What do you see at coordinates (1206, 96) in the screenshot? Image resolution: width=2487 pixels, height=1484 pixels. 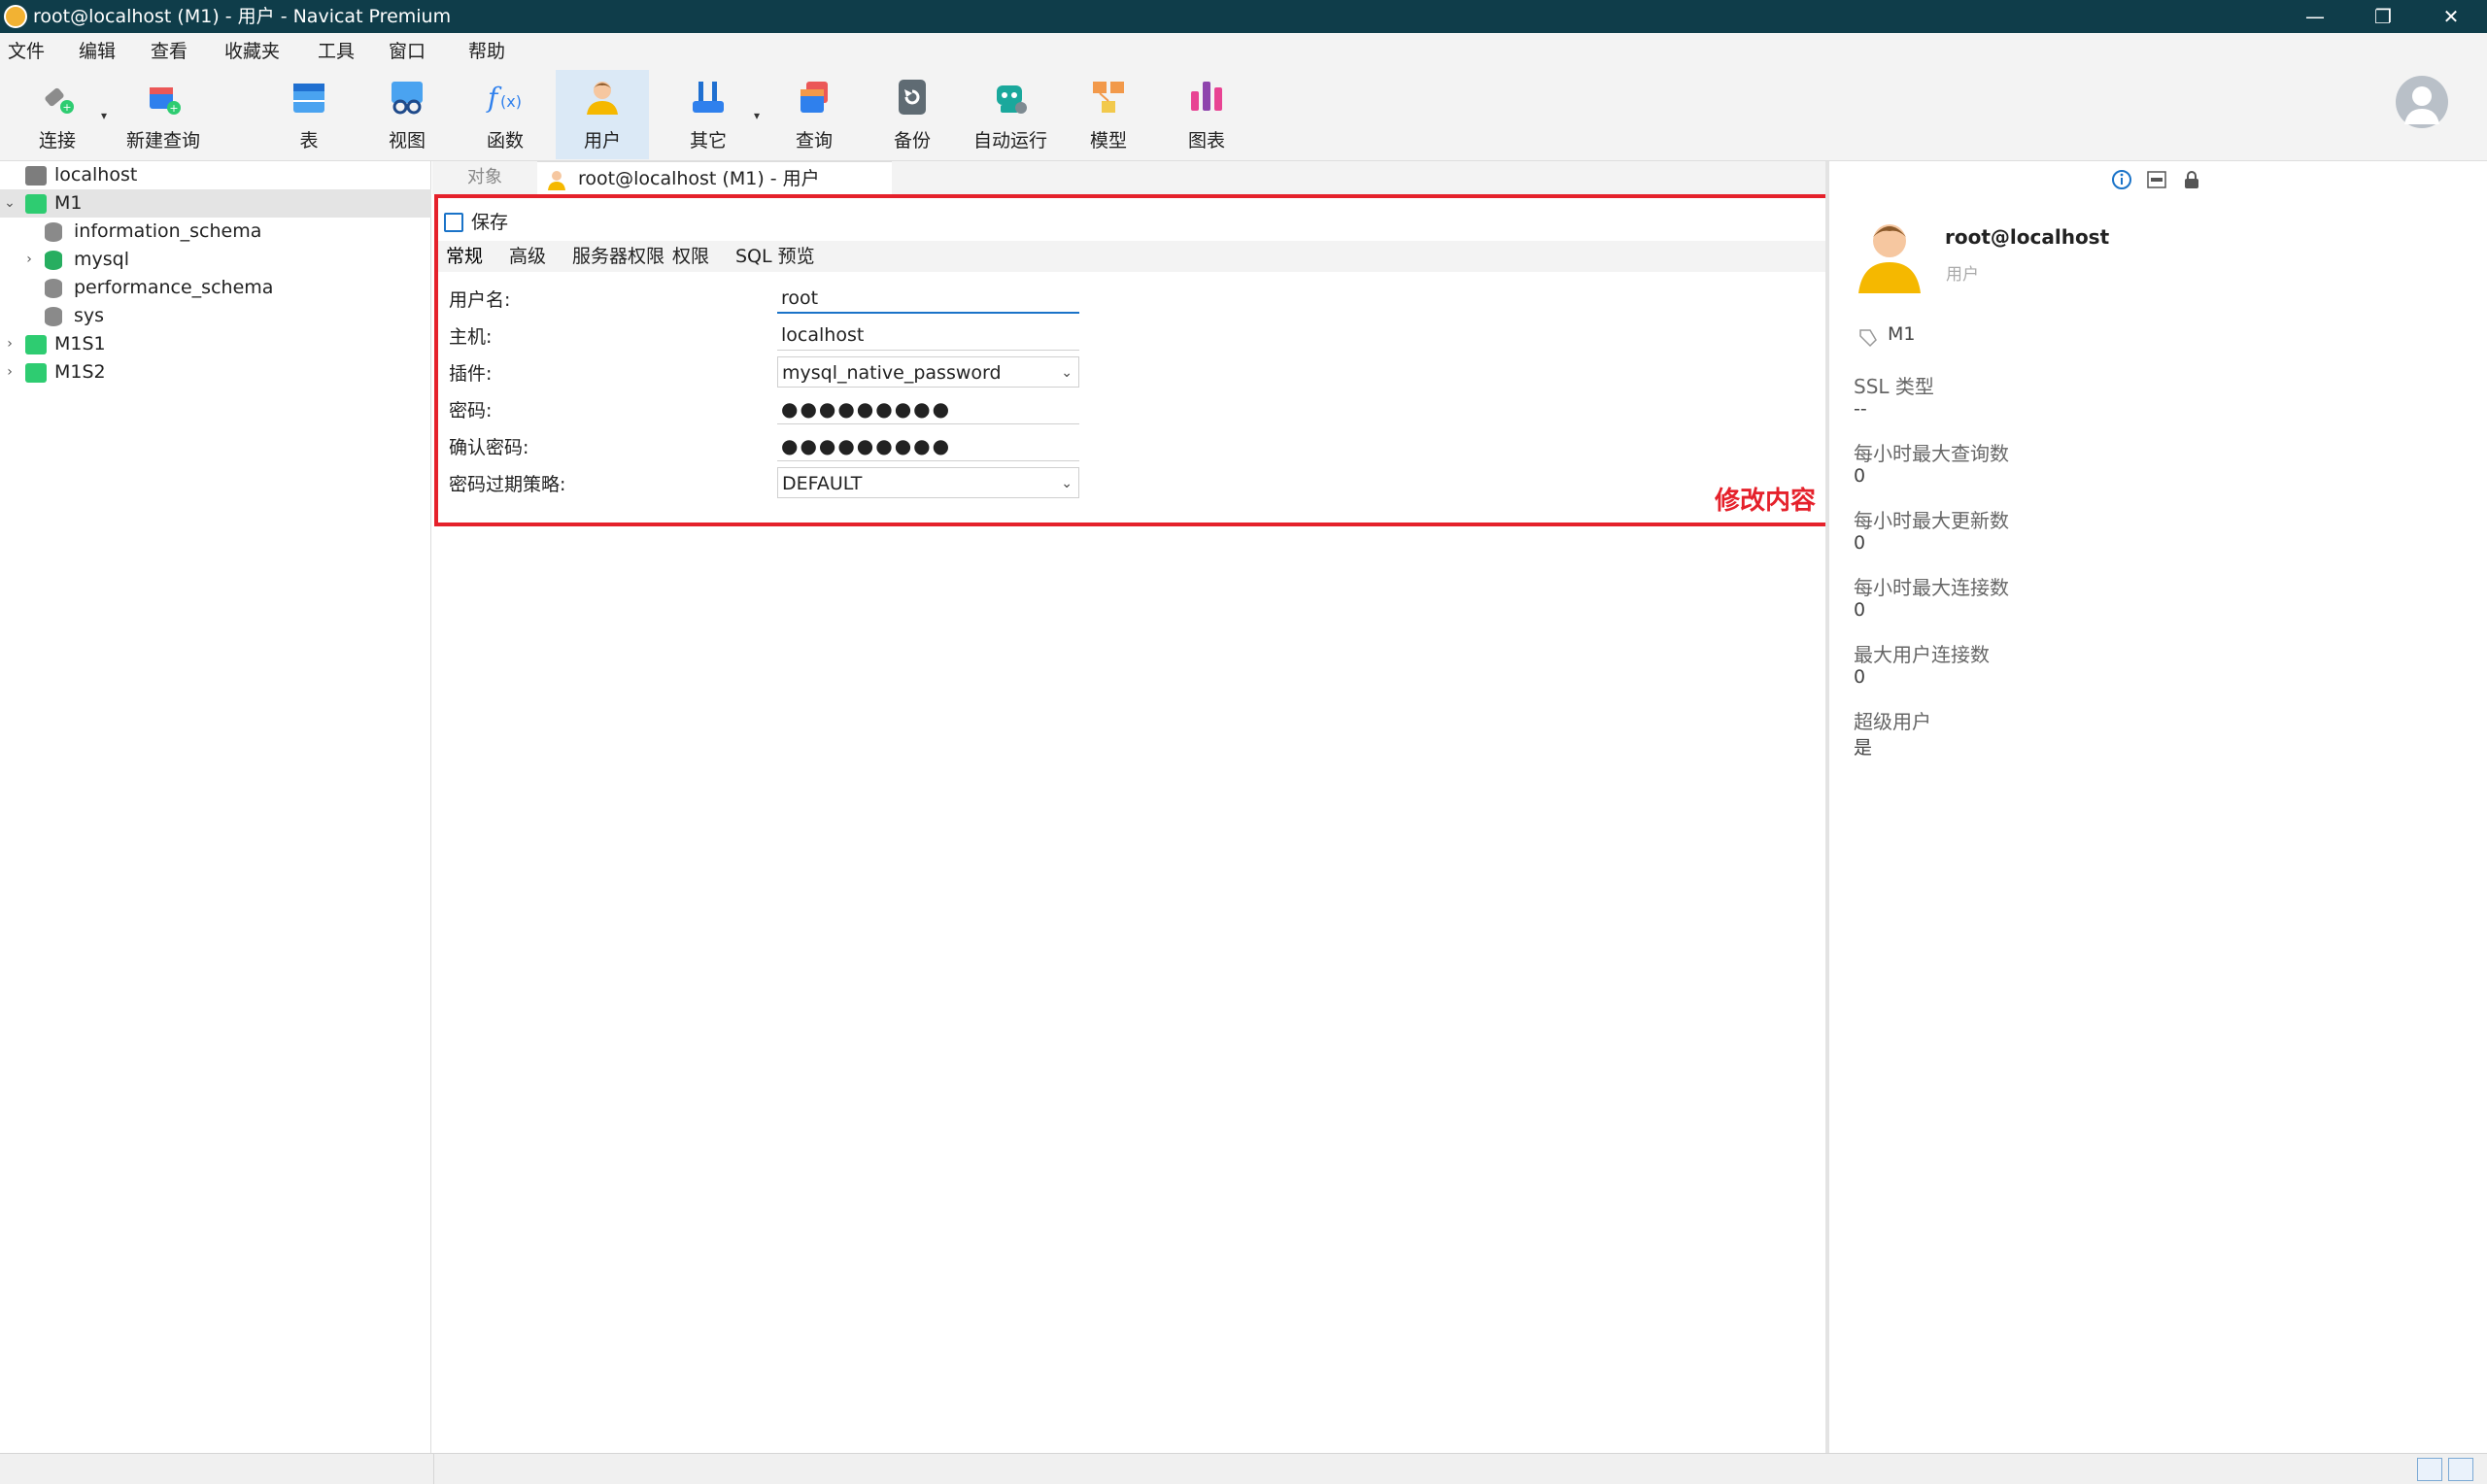 I see `chart-icon` at bounding box center [1206, 96].